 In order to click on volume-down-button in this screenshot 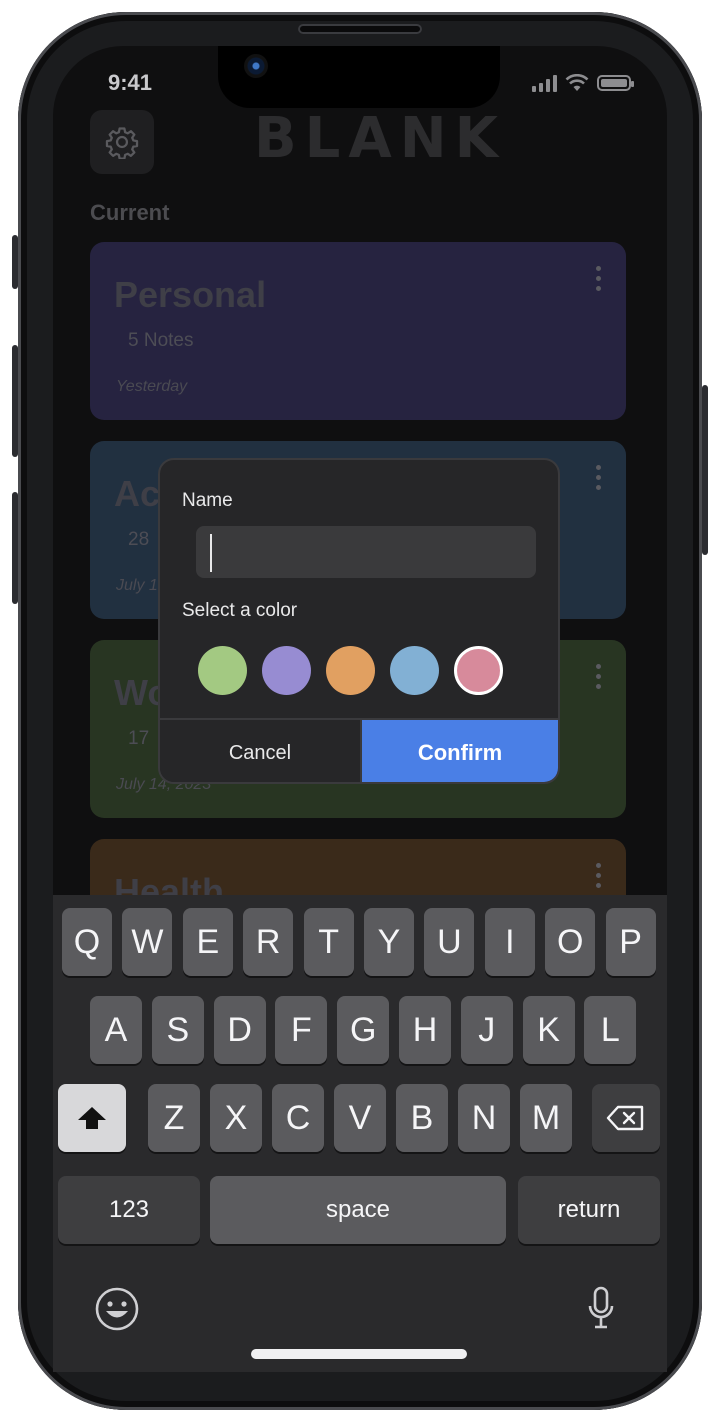, I will do `click(15, 548)`.